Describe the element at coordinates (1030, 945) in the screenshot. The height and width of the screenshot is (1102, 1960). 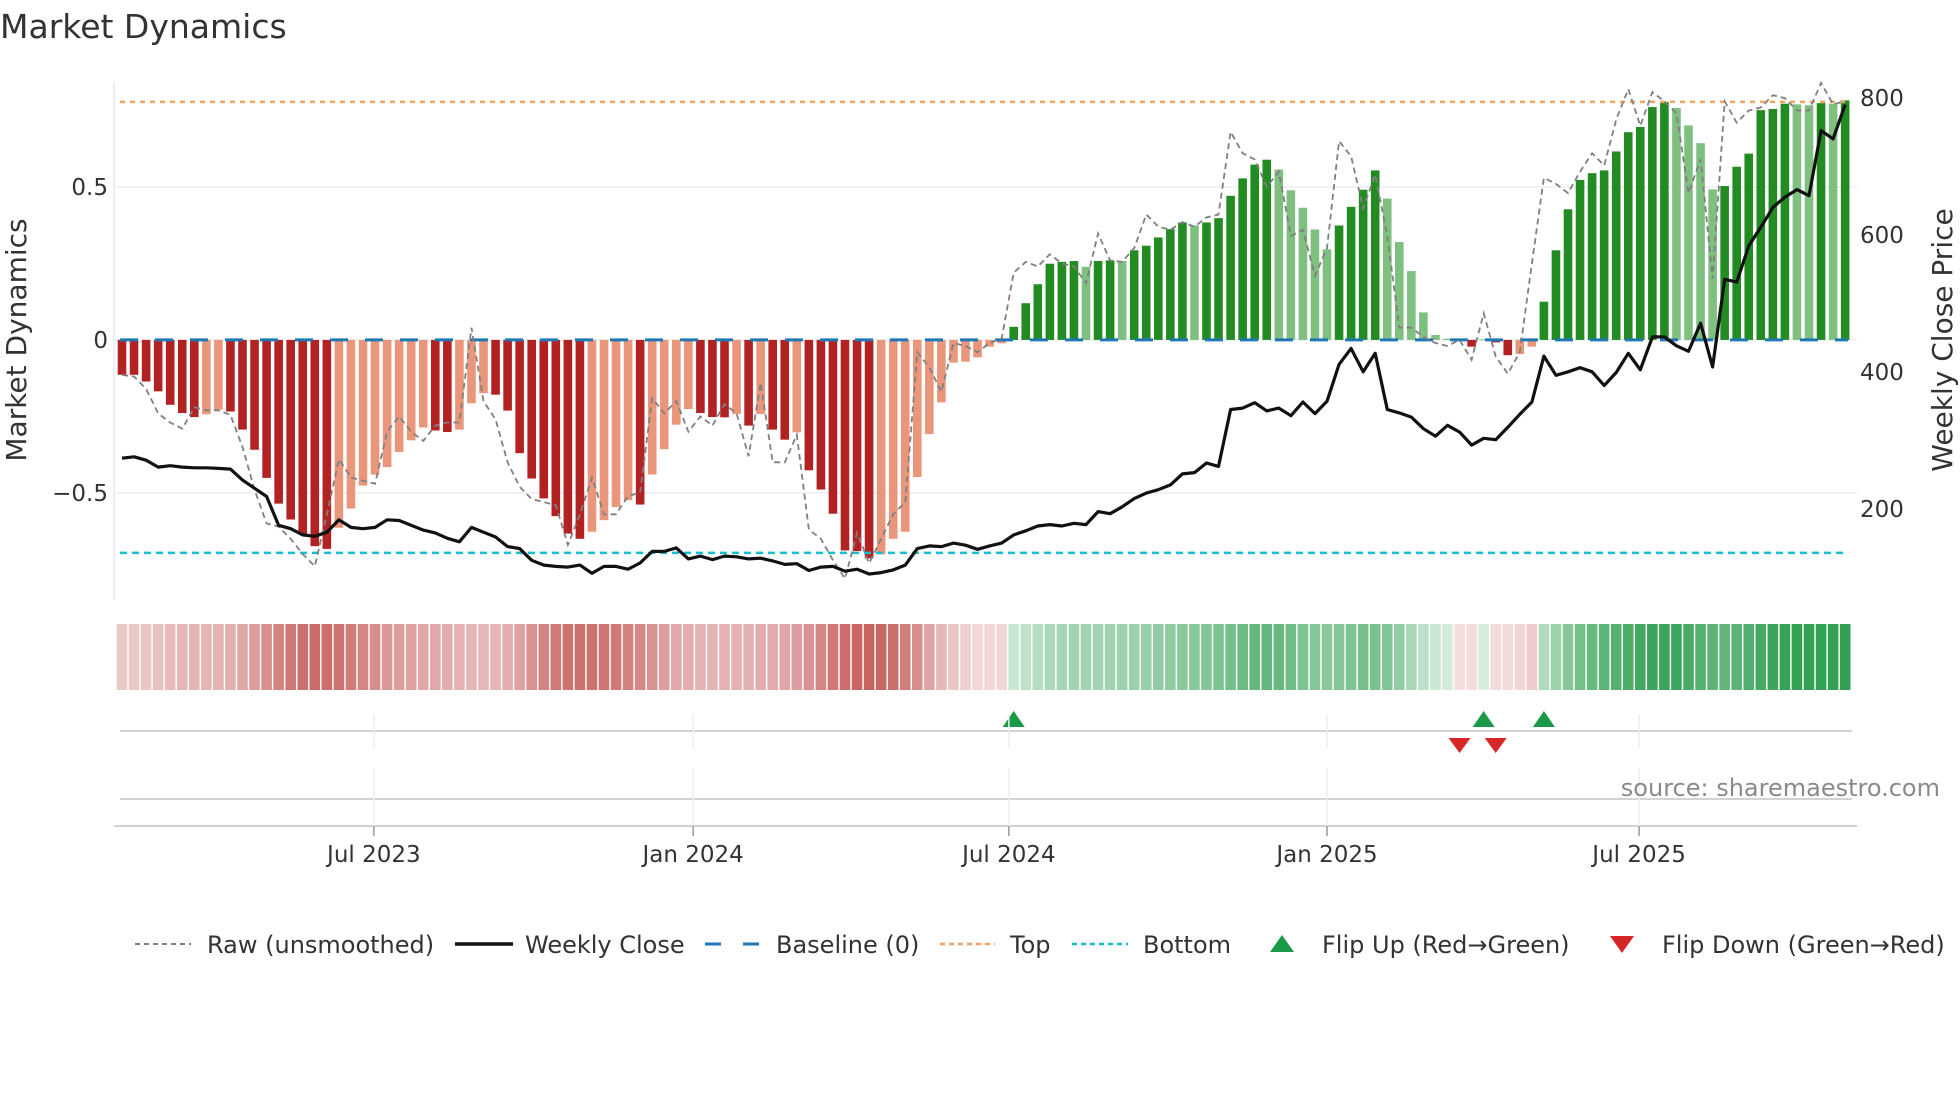
I see `legend-label: Top` at that location.